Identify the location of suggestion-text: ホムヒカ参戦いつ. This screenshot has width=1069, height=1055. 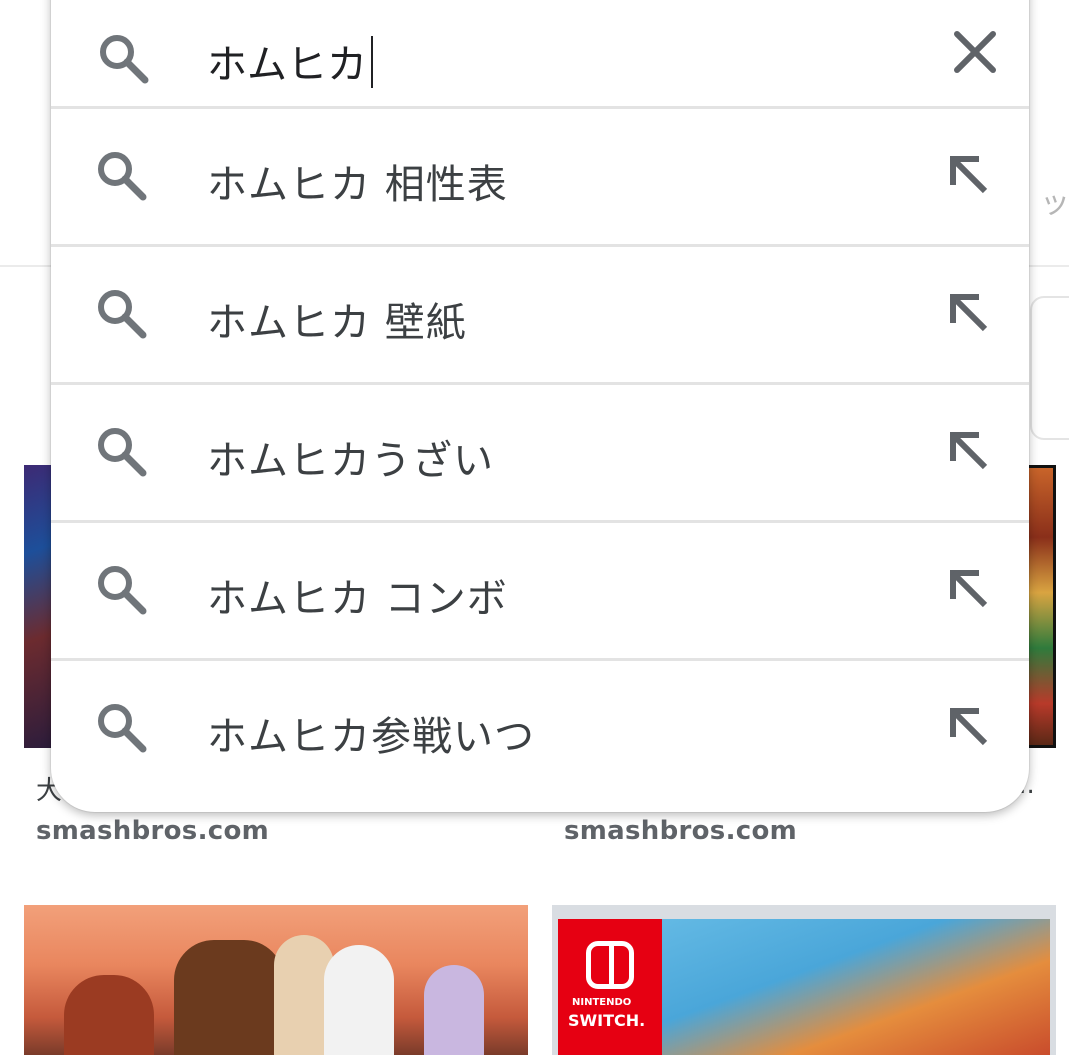
(371, 737).